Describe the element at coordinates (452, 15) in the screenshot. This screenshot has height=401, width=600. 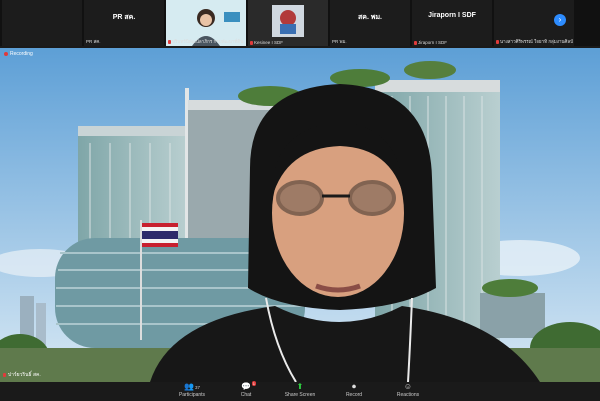
I see `participant-display-name: Jiraporn I SDF` at that location.